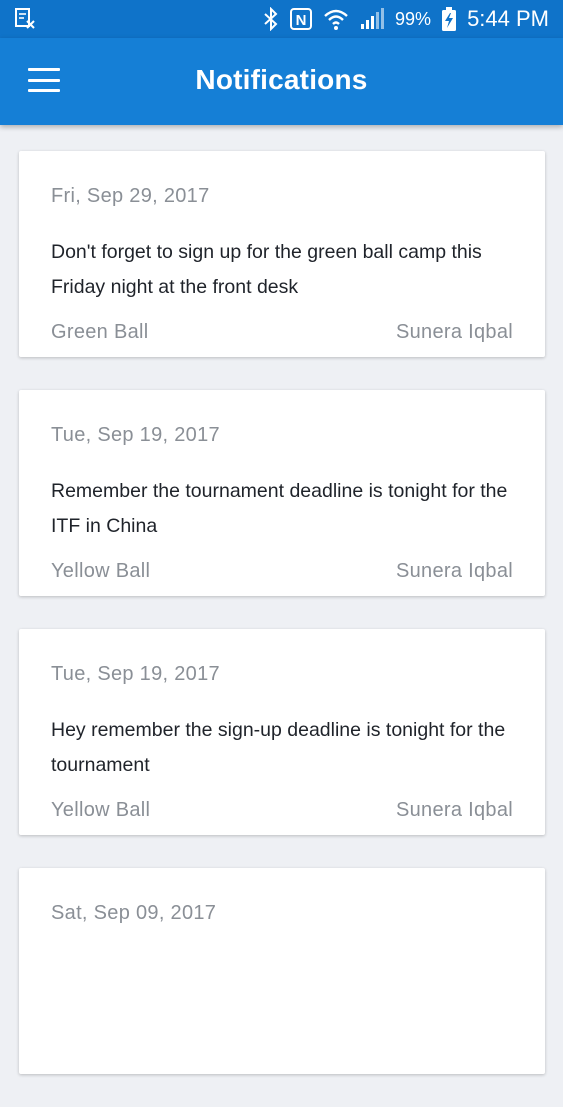 This screenshot has height=1107, width=563. Describe the element at coordinates (134, 913) in the screenshot. I see `notification-date: Sat, Sep 09, 2017` at that location.